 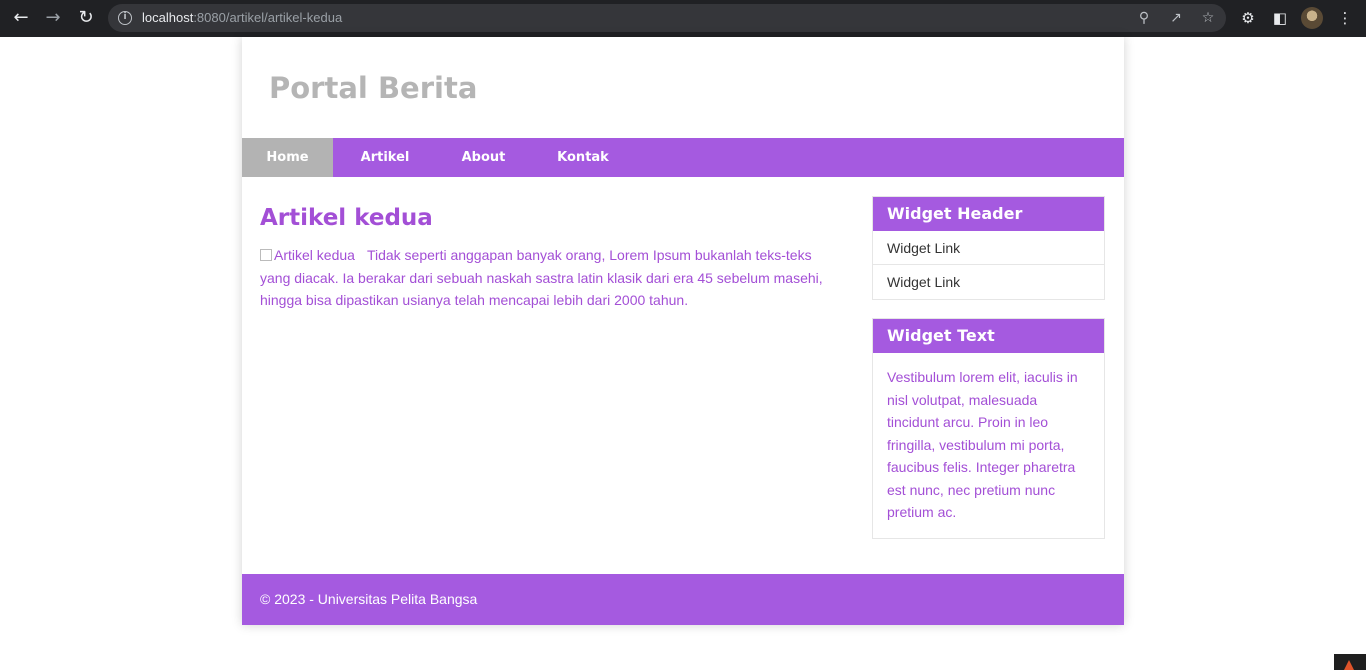 What do you see at coordinates (1176, 18) in the screenshot?
I see `share-icon: ↗` at bounding box center [1176, 18].